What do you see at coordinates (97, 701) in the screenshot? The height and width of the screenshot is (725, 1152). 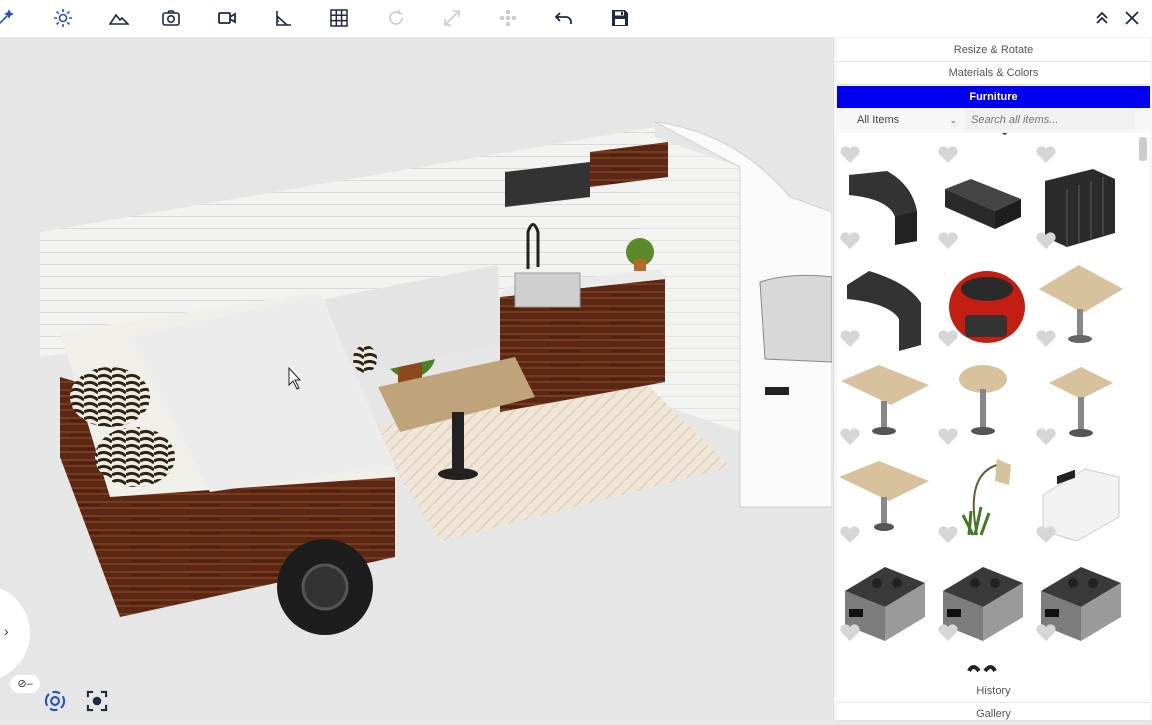 I see `focus-icon` at bounding box center [97, 701].